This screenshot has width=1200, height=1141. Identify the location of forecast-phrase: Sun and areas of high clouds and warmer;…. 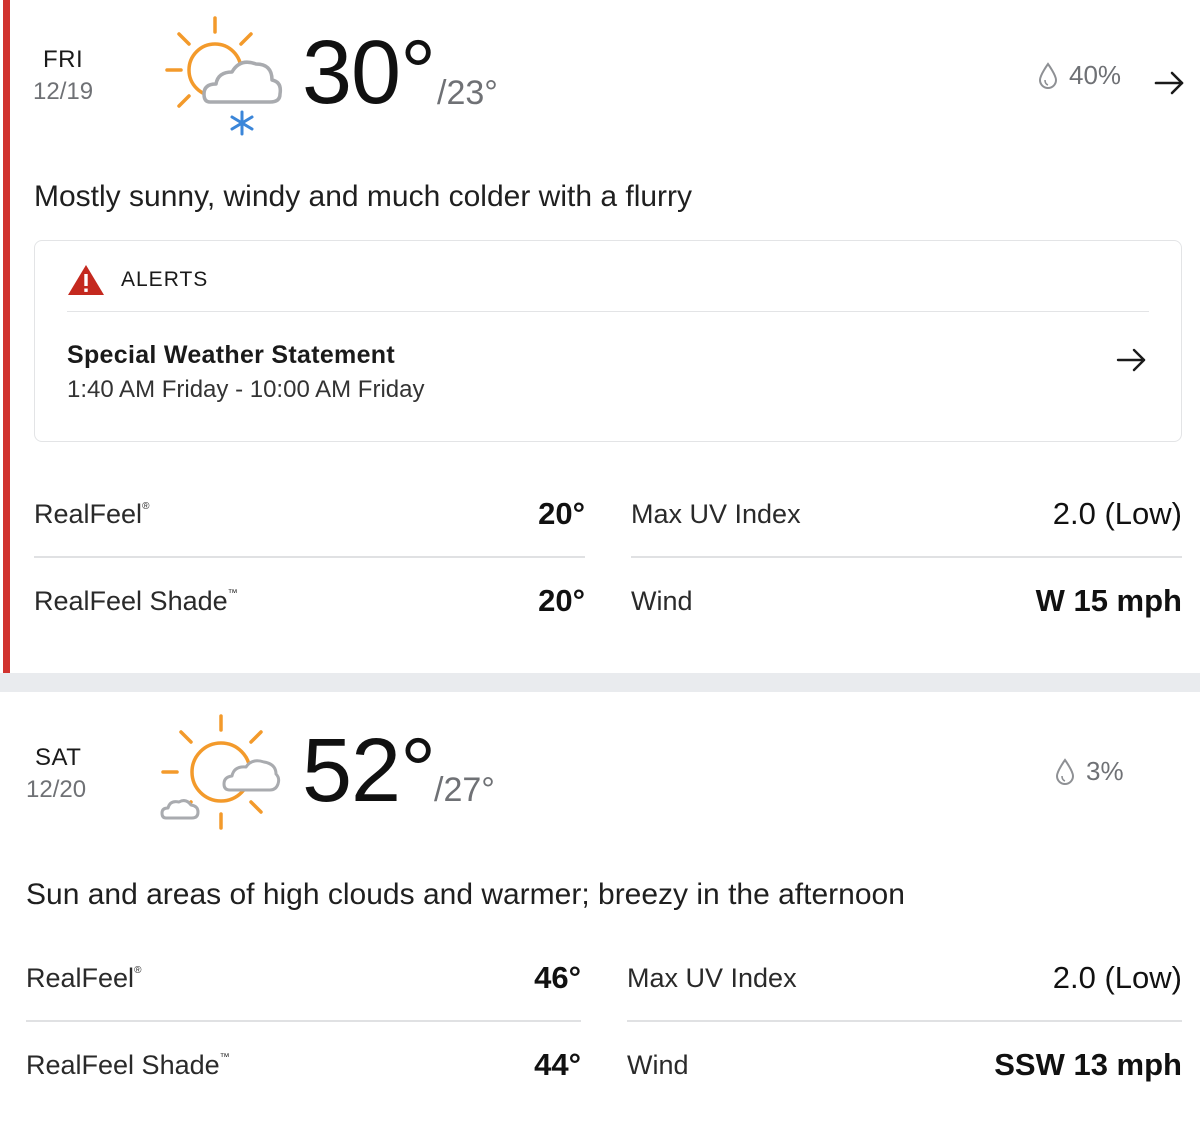
(465, 894).